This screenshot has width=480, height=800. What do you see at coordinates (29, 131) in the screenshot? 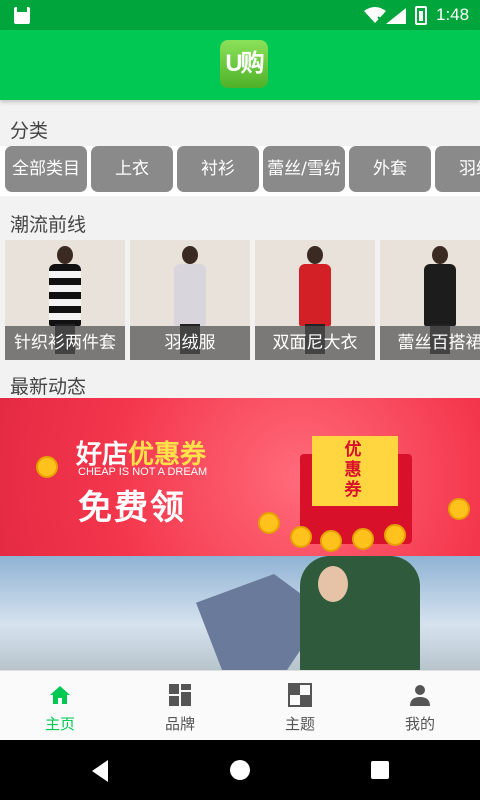
I see `category-section-title: 分类` at bounding box center [29, 131].